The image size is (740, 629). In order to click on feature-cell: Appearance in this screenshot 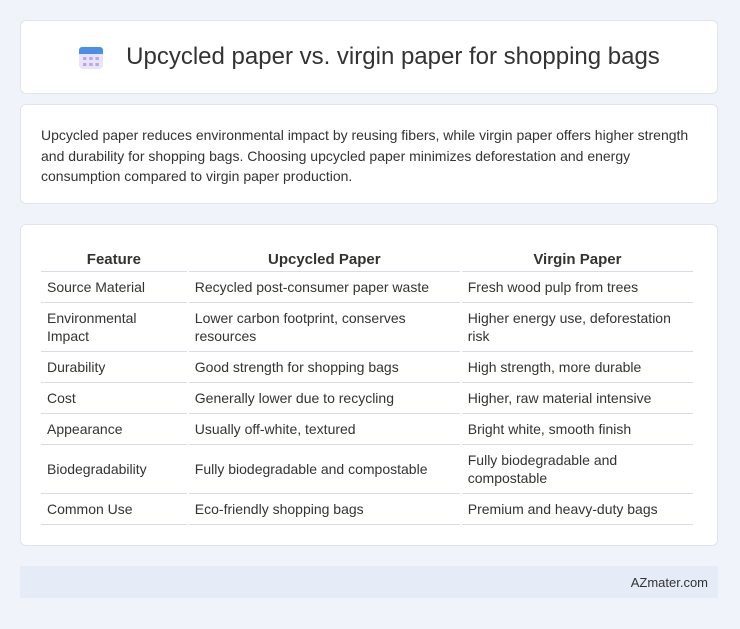, I will do `click(114, 429)`.